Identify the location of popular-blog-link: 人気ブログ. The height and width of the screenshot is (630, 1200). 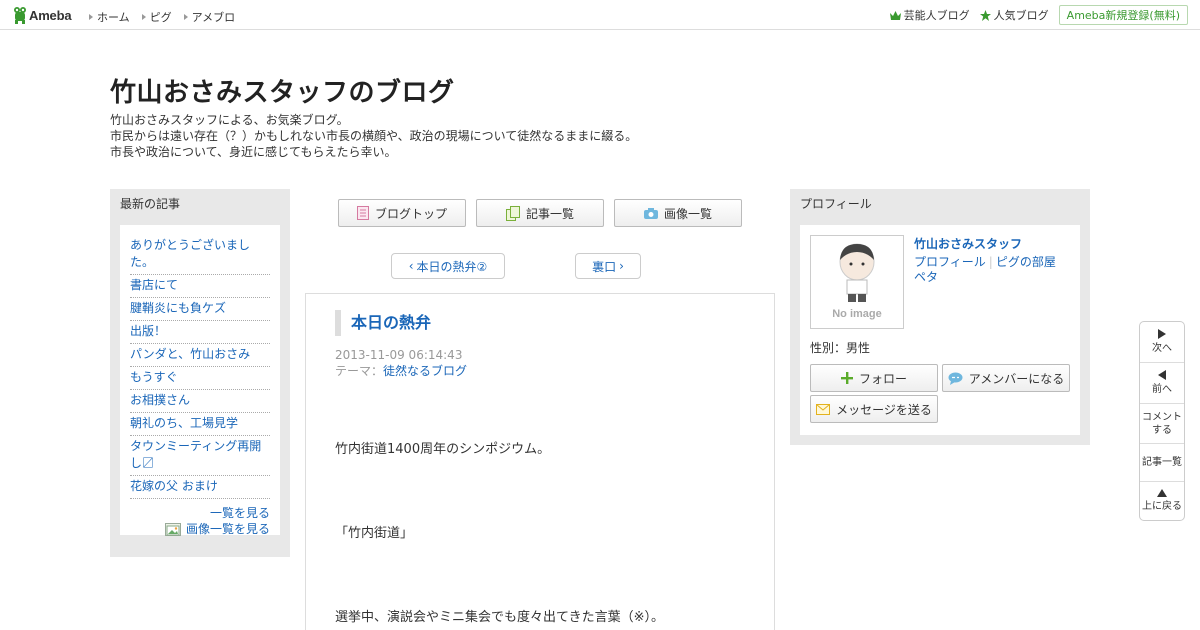
(1014, 15).